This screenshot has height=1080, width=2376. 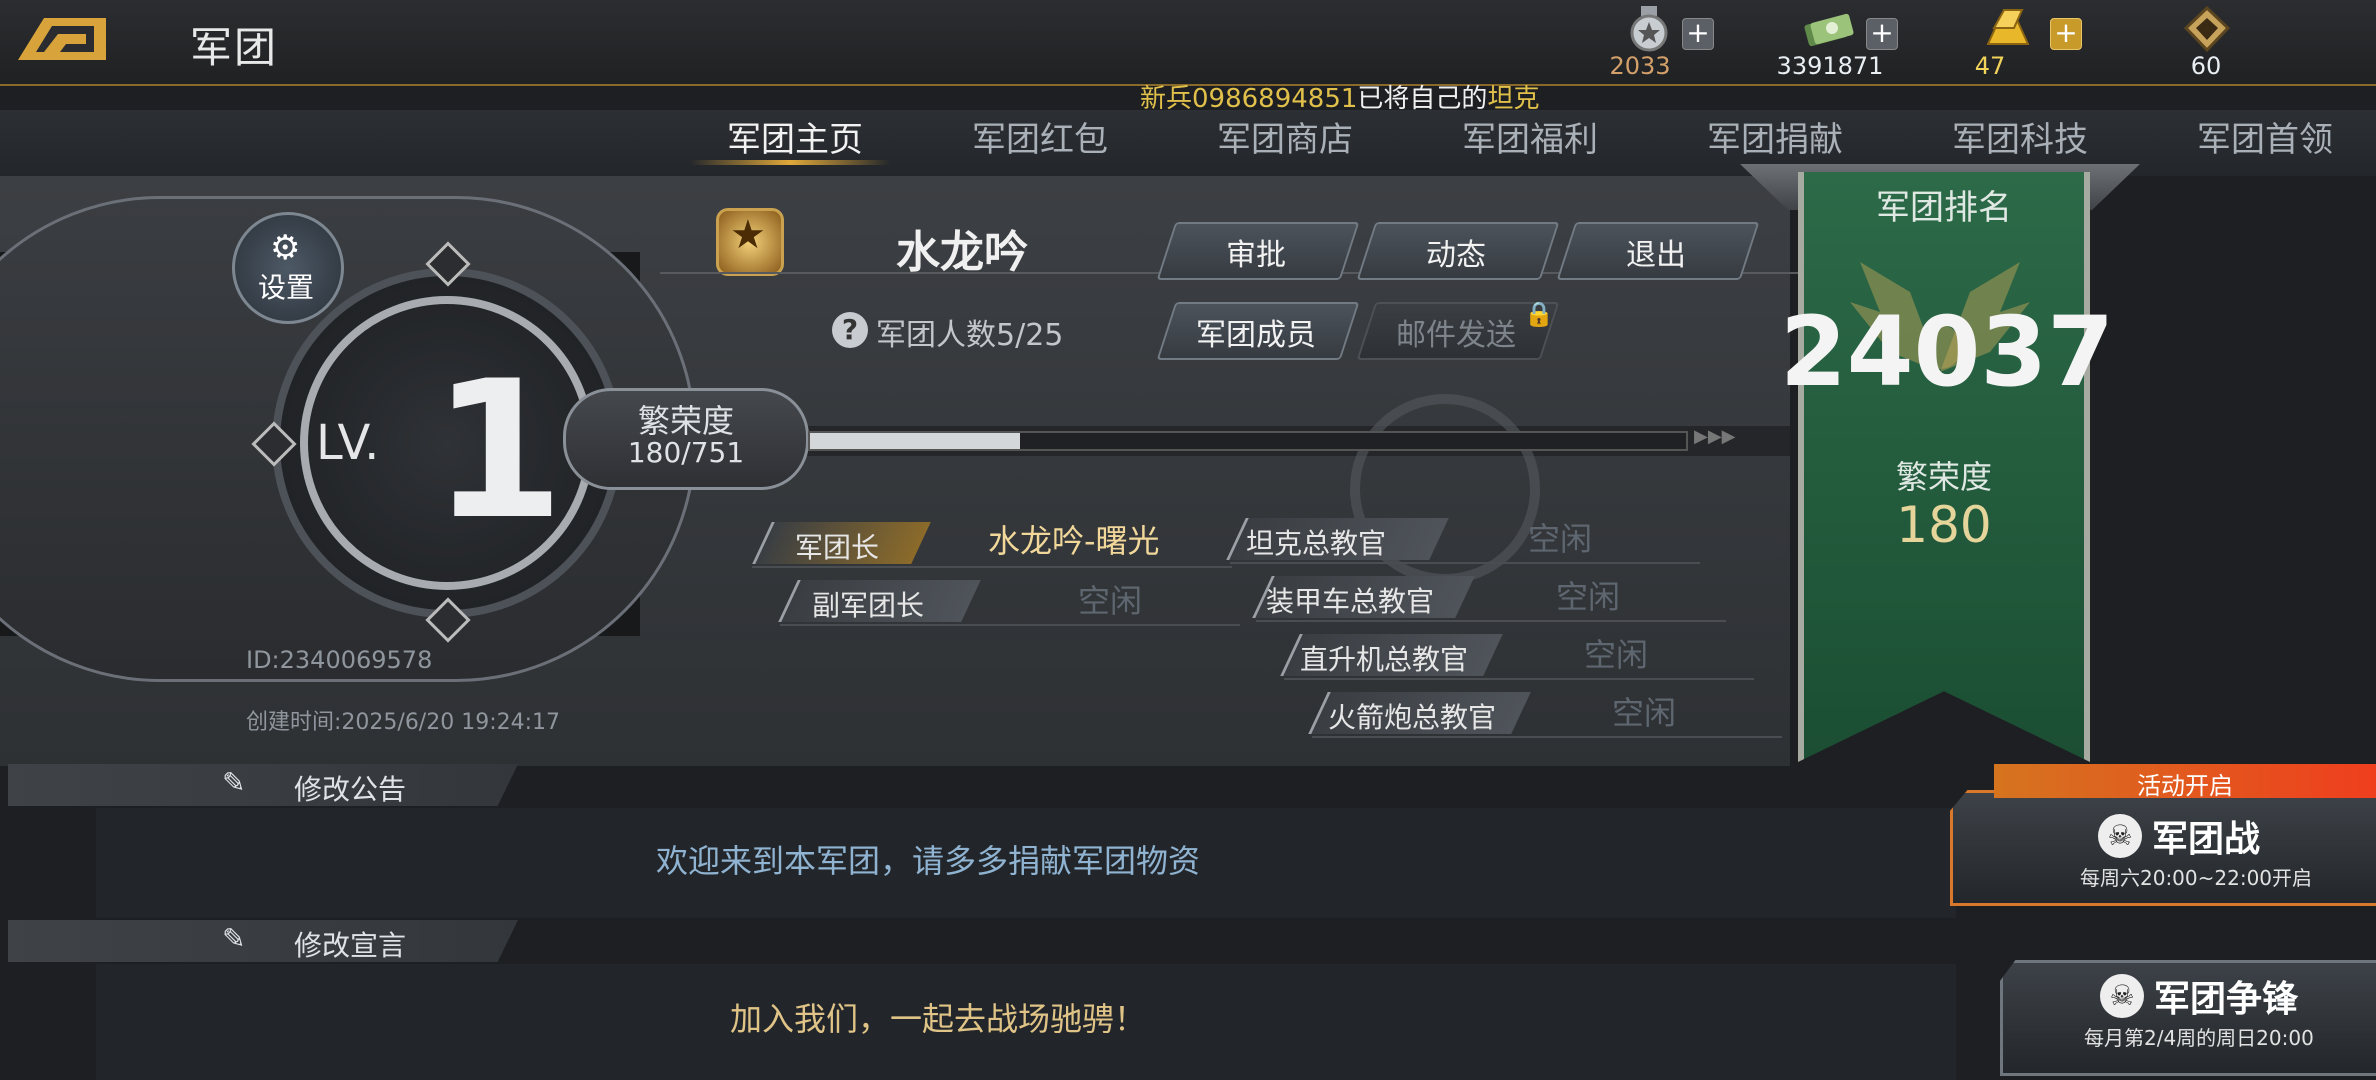 I want to click on role-title-heli-instructor: 直升机总教官, so click(x=1384, y=659).